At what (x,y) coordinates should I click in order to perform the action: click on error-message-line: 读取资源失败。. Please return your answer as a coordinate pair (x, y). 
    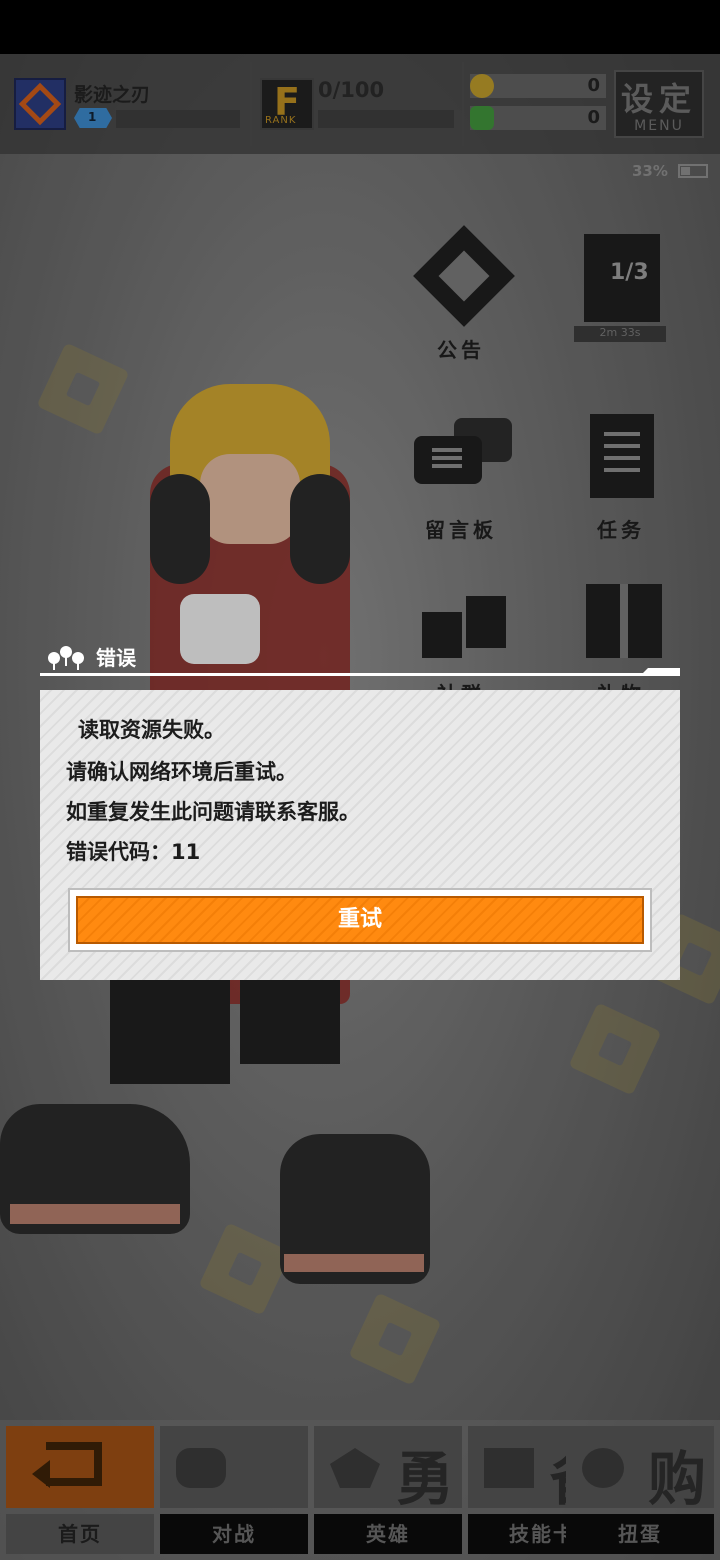
    Looking at the image, I should click on (151, 730).